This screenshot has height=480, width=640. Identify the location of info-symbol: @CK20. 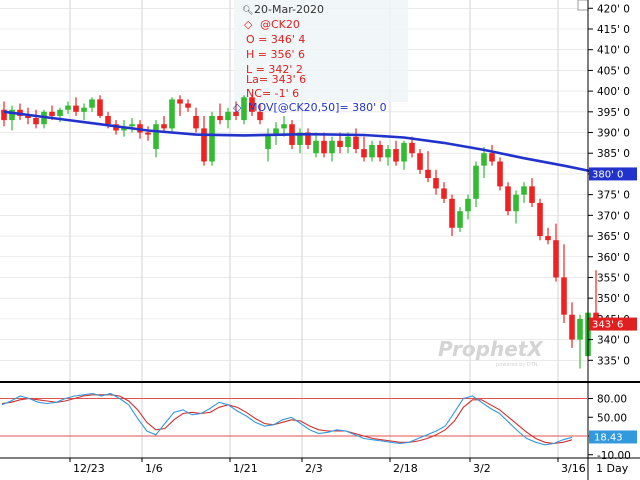
(280, 24).